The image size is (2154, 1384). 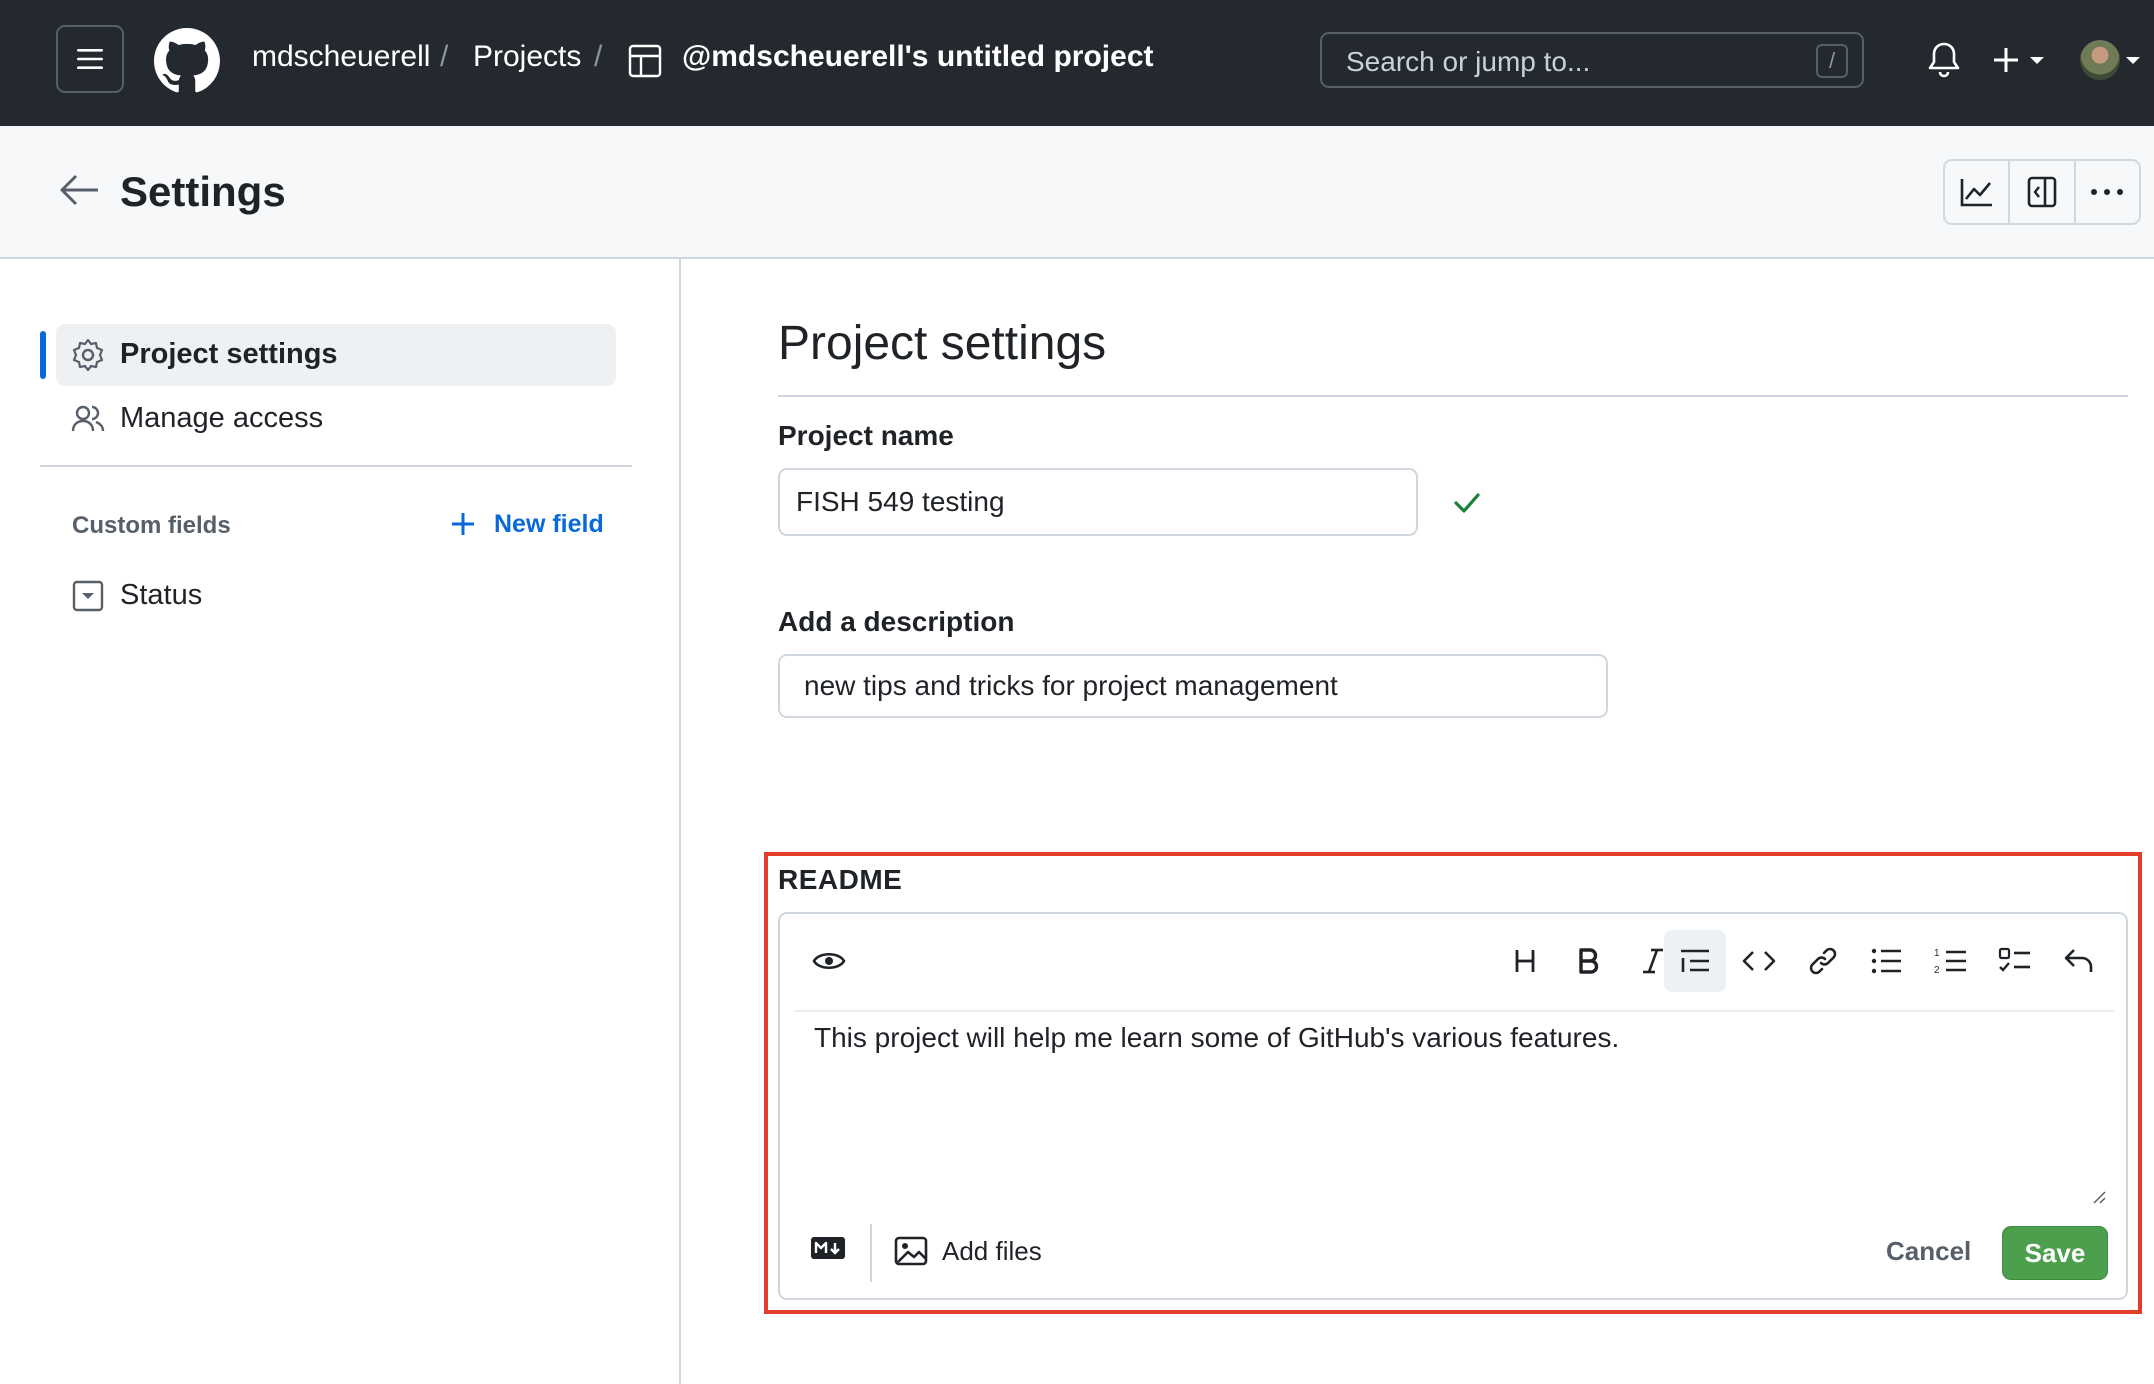 I want to click on github-logo-icon, so click(x=187, y=61).